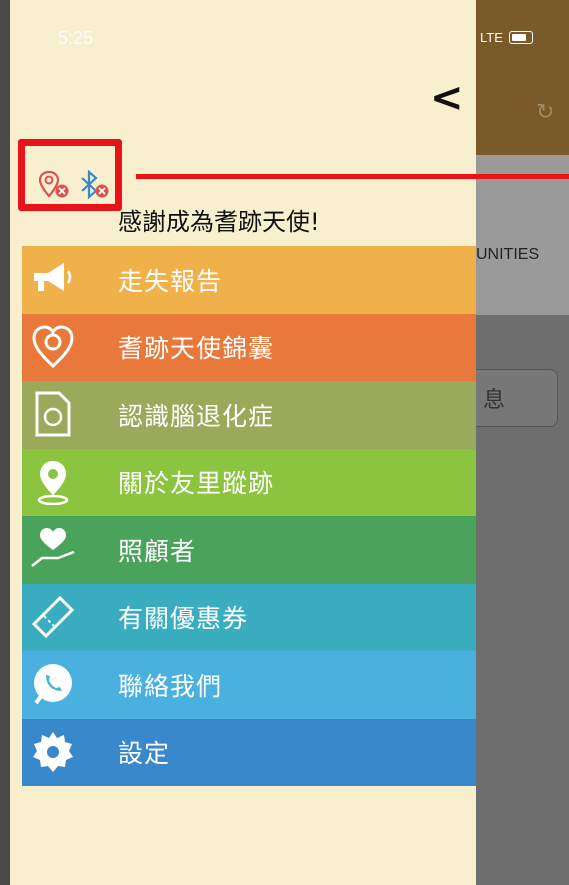 The image size is (569, 885). Describe the element at coordinates (53, 347) in the screenshot. I see `heart-location-icon` at that location.